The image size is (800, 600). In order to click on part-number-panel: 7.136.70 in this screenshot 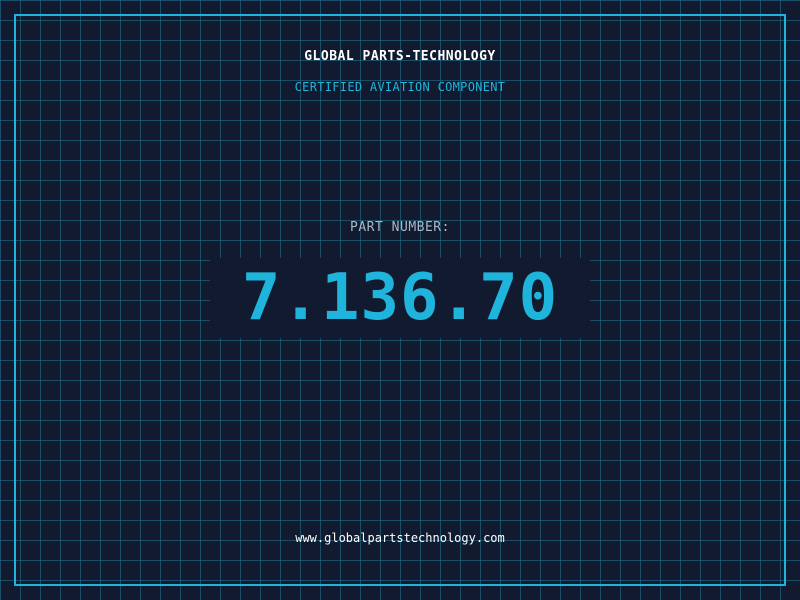, I will do `click(400, 298)`.